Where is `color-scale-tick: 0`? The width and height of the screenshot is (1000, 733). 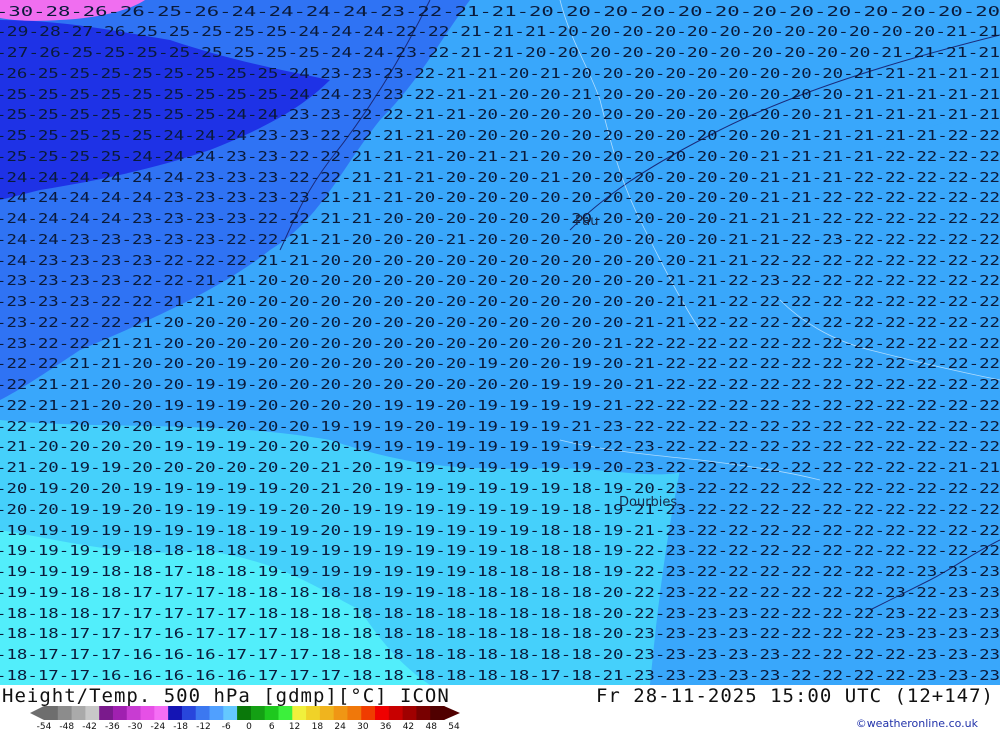 color-scale-tick: 0 is located at coordinates (249, 727).